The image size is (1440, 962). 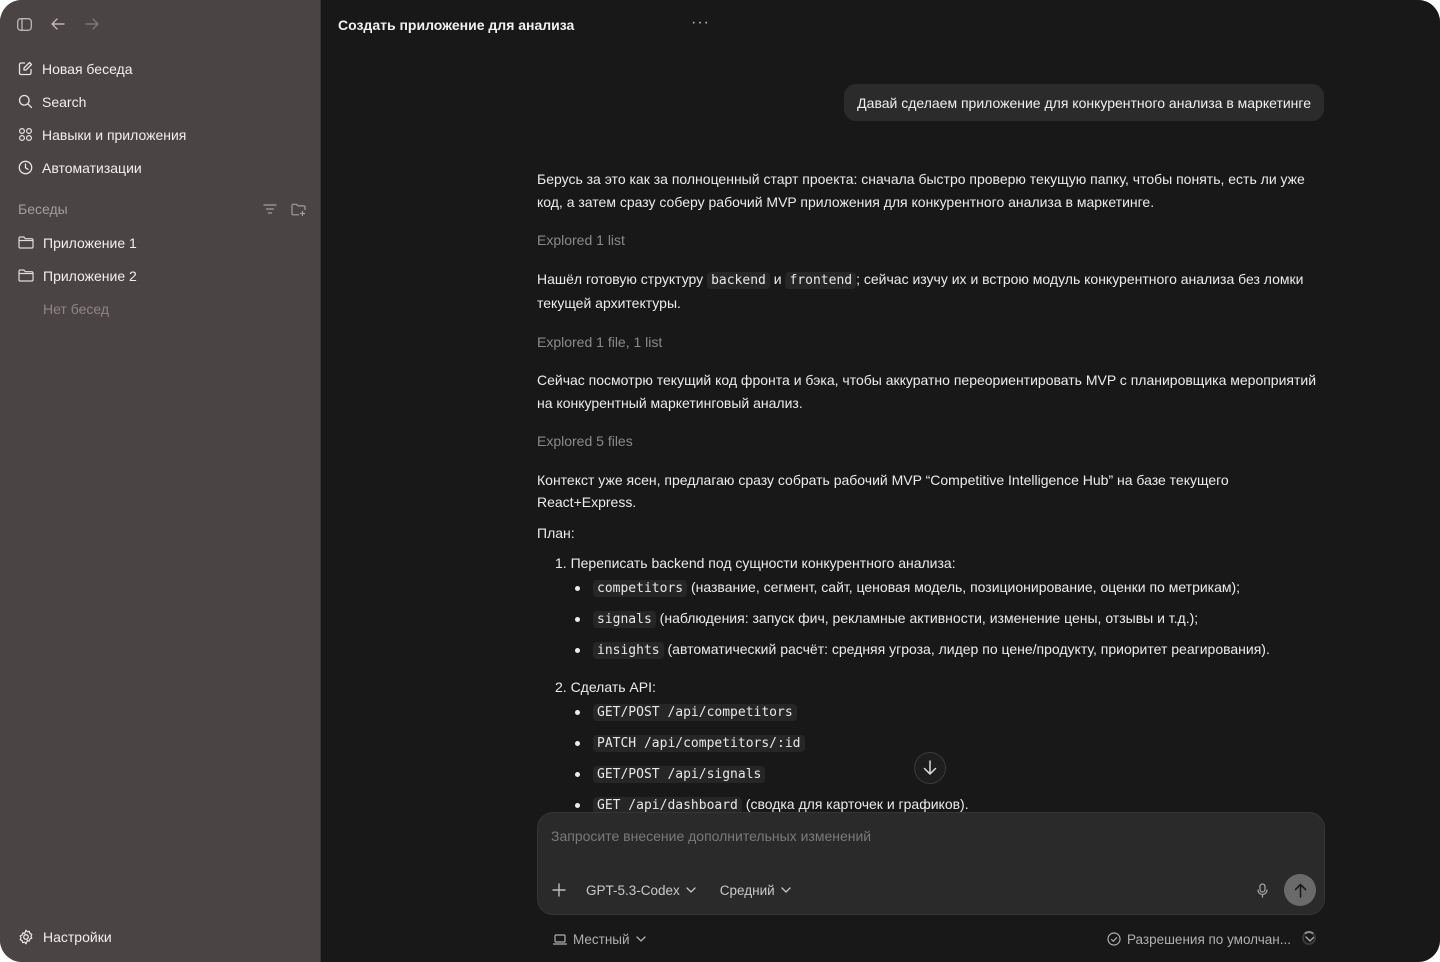 What do you see at coordinates (855, 803) in the screenshot?
I see `list-item-text: (сводка для карточек и графиков).` at bounding box center [855, 803].